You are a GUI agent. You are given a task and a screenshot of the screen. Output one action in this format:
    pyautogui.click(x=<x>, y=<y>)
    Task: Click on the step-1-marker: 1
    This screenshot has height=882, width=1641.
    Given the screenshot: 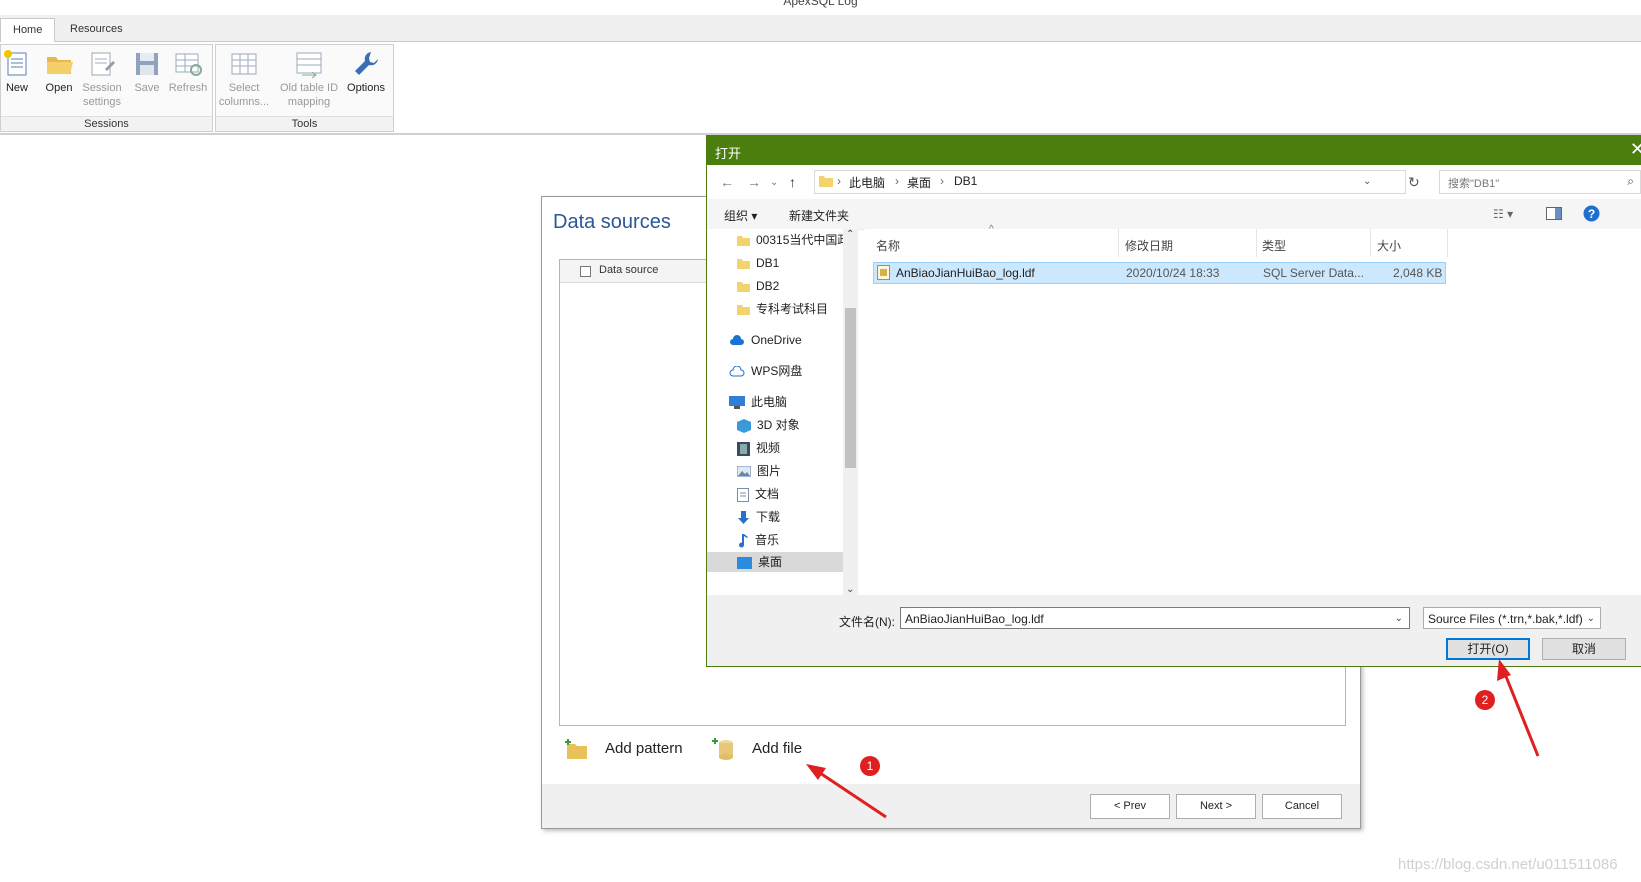 What is the action you would take?
    pyautogui.click(x=870, y=766)
    